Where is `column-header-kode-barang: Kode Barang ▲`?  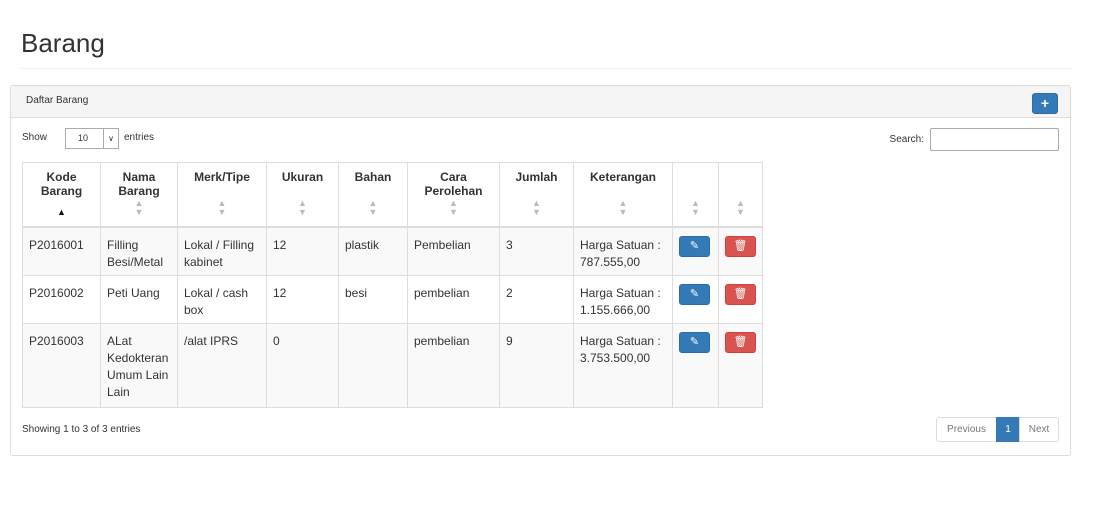 column-header-kode-barang: Kode Barang ▲ is located at coordinates (61, 195).